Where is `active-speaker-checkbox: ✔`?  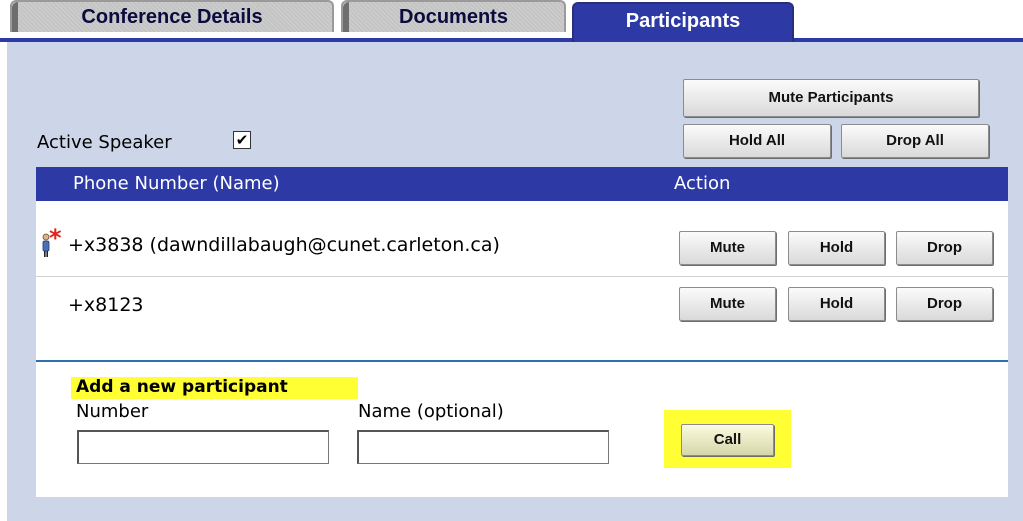 active-speaker-checkbox: ✔ is located at coordinates (242, 140).